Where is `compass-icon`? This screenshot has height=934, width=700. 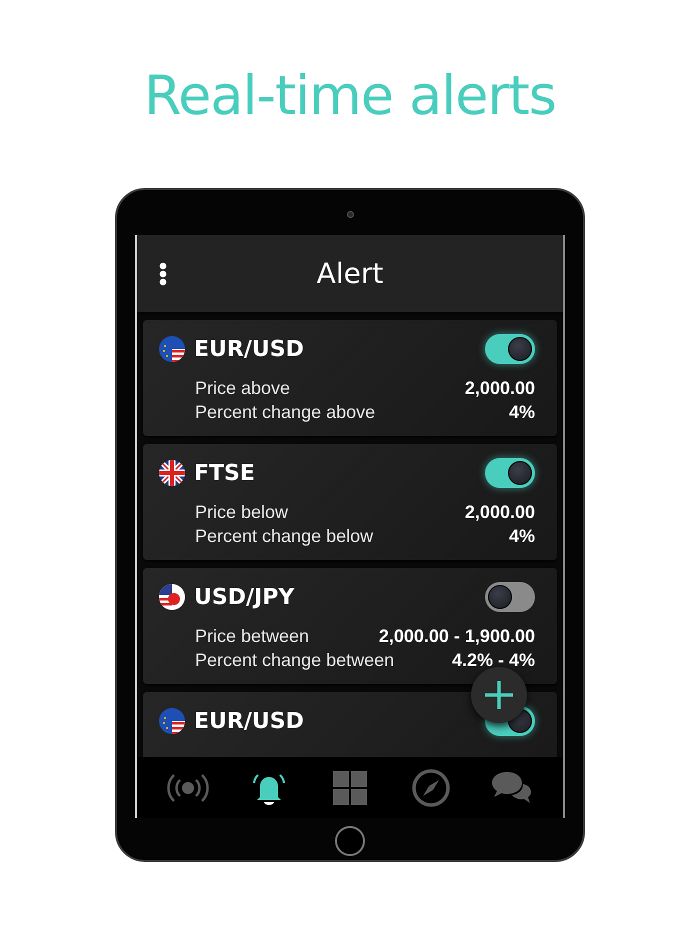
compass-icon is located at coordinates (431, 787).